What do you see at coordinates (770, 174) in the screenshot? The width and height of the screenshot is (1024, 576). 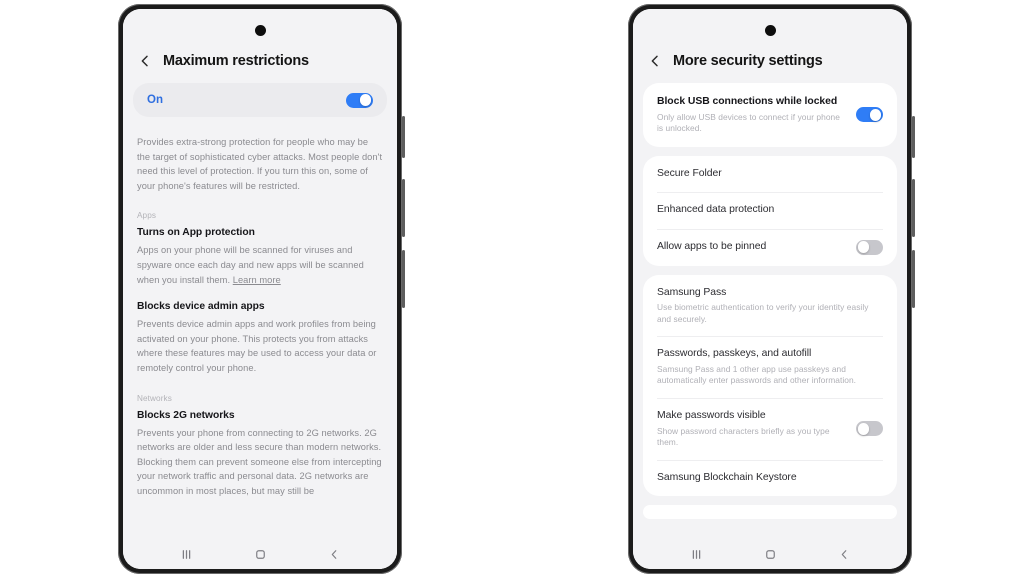 I see `setting-row-secure-folder: Secure Folder` at bounding box center [770, 174].